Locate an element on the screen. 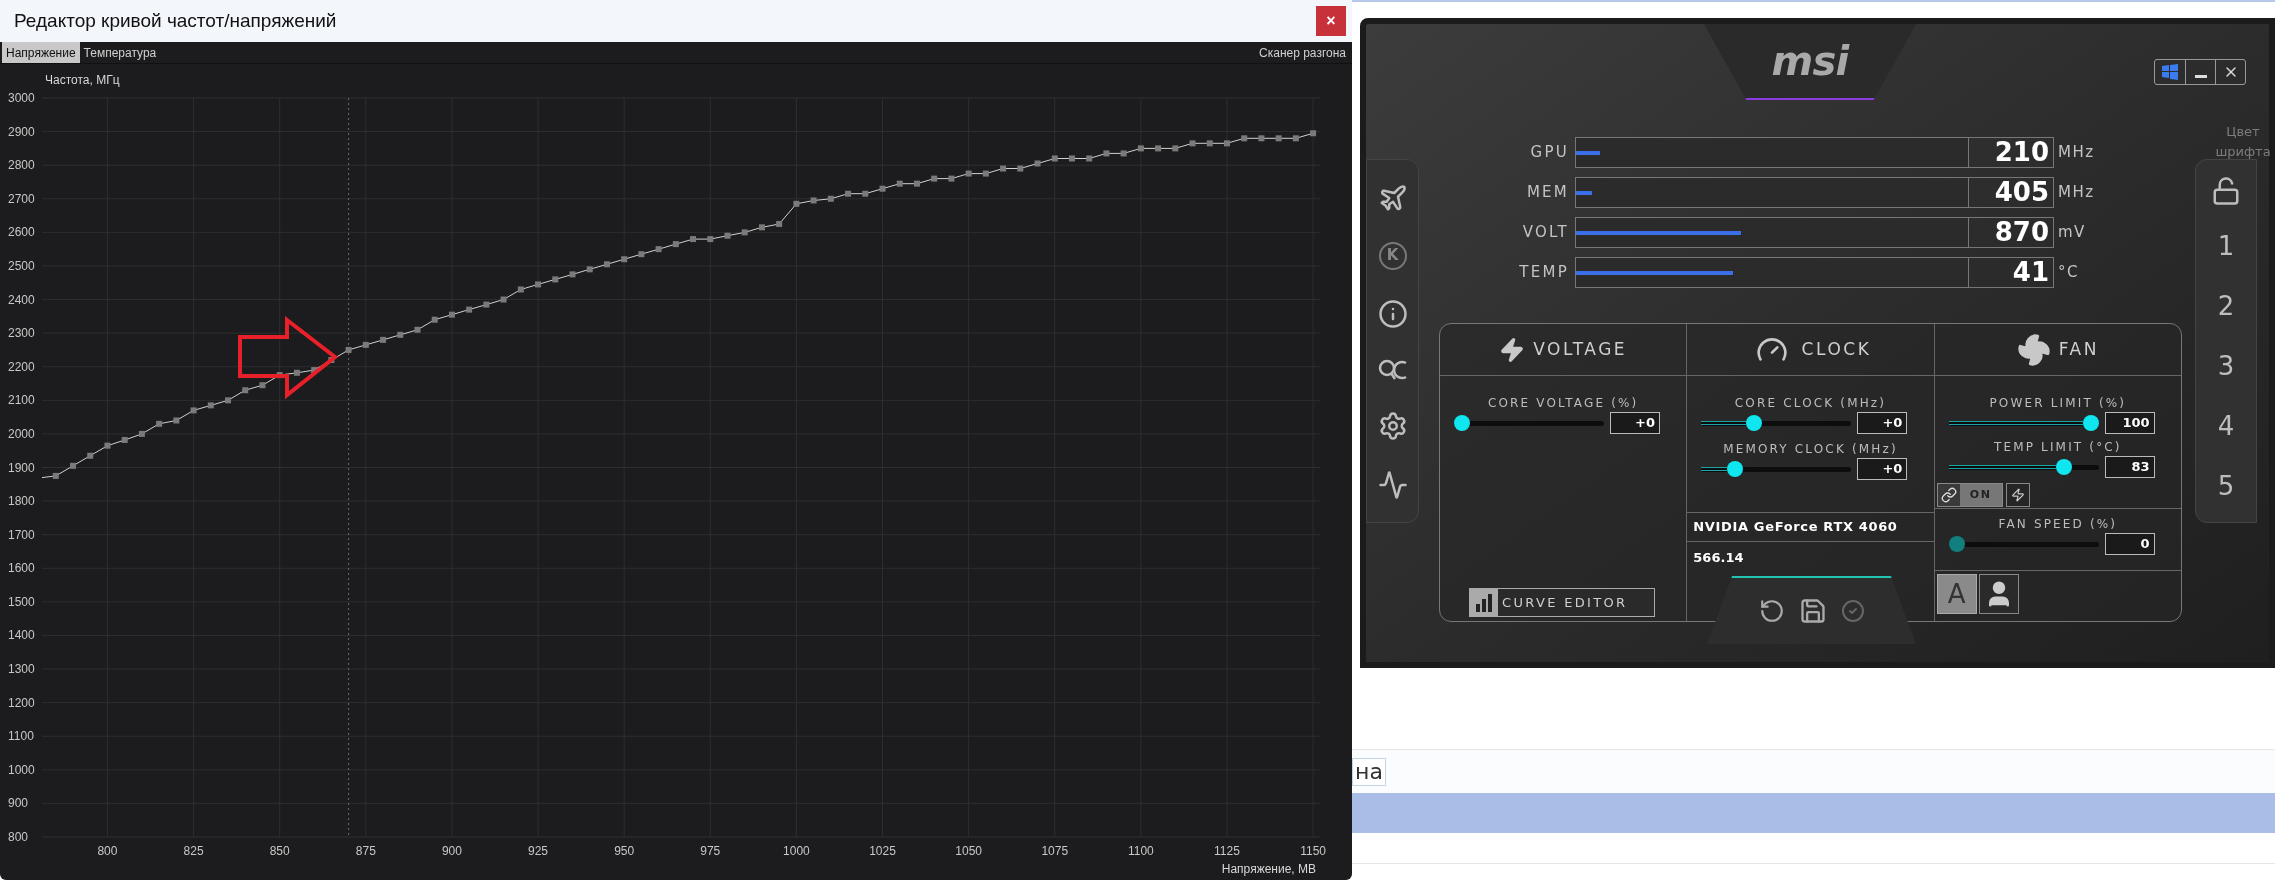  scanner-tab: Сканер разгона is located at coordinates (1302, 52).